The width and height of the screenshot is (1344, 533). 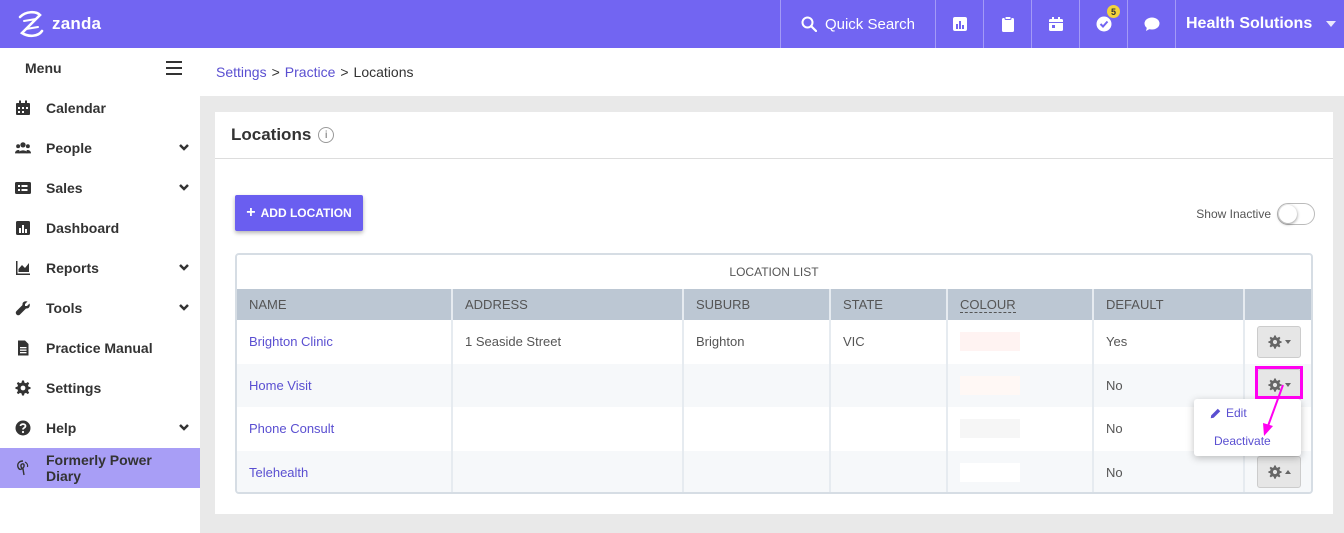 What do you see at coordinates (174, 68) in the screenshot?
I see `hamburger-icon` at bounding box center [174, 68].